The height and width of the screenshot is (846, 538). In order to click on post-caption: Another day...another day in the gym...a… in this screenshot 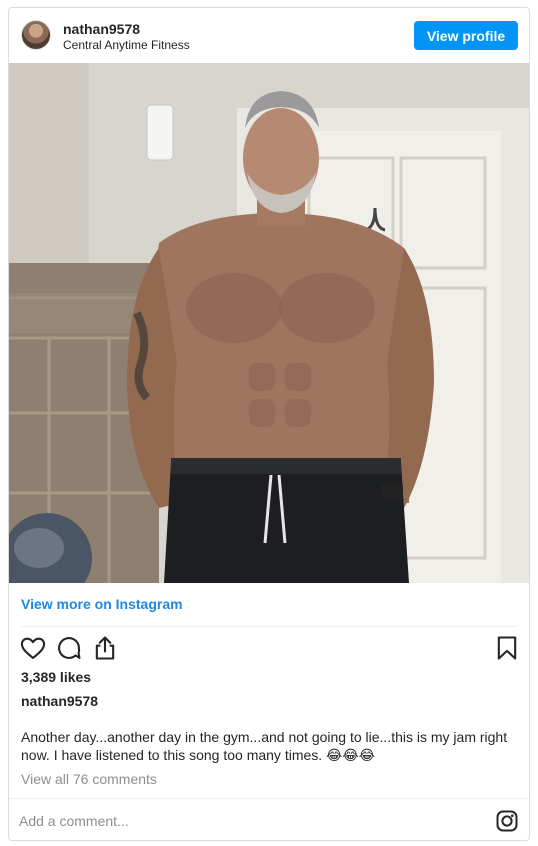, I will do `click(264, 746)`.